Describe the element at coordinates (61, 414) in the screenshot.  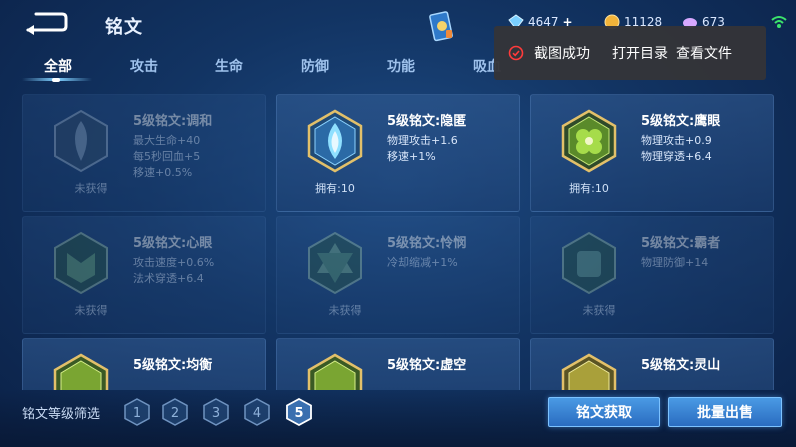
I see `level-filter-label: 铭文等级筛选` at that location.